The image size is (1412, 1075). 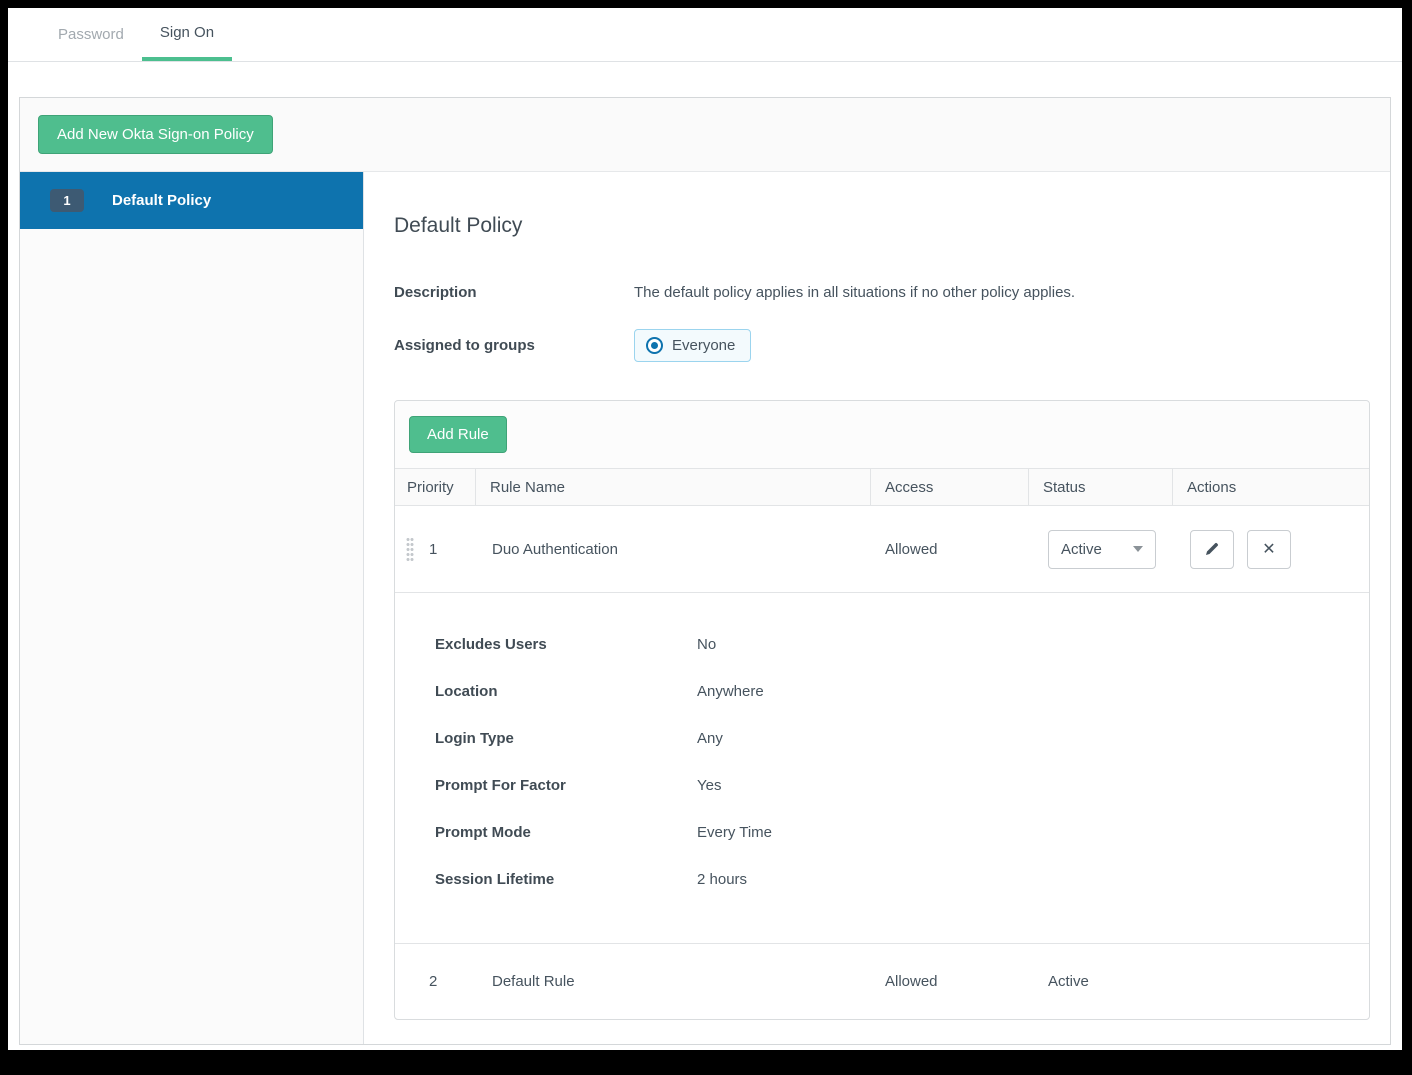 I want to click on detail-label: Session Lifetime, so click(x=495, y=879).